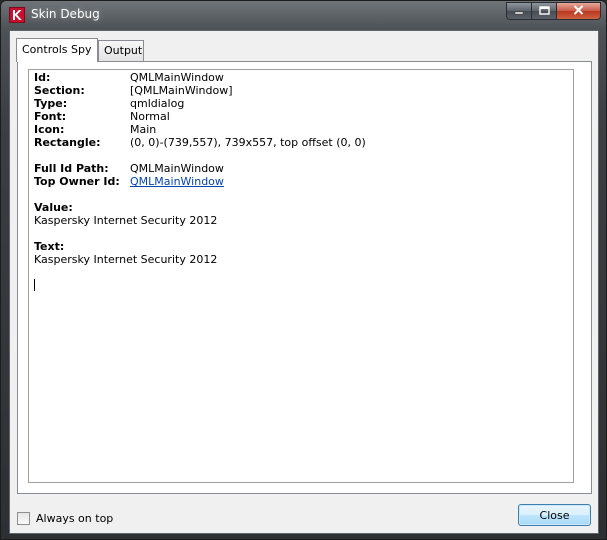 The height and width of the screenshot is (540, 607). Describe the element at coordinates (121, 50) in the screenshot. I see `tab-output: Output` at that location.